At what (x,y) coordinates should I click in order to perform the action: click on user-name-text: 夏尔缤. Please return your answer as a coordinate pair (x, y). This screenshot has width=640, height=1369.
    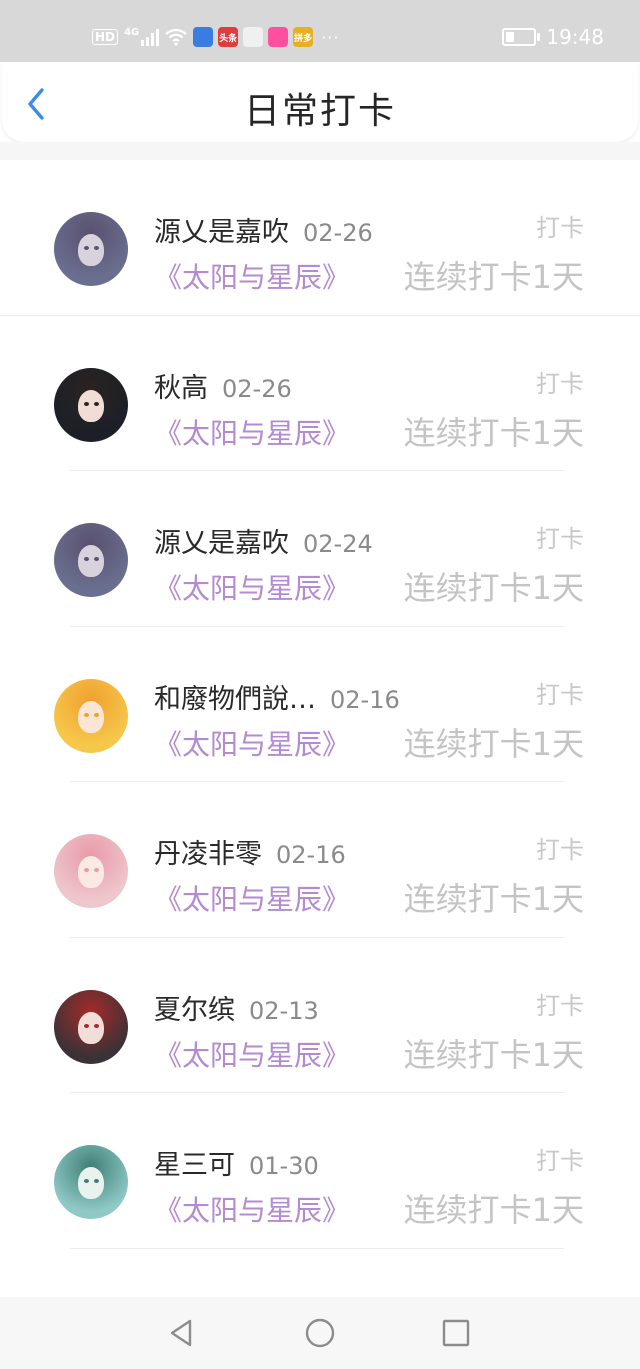
    Looking at the image, I should click on (194, 1010).